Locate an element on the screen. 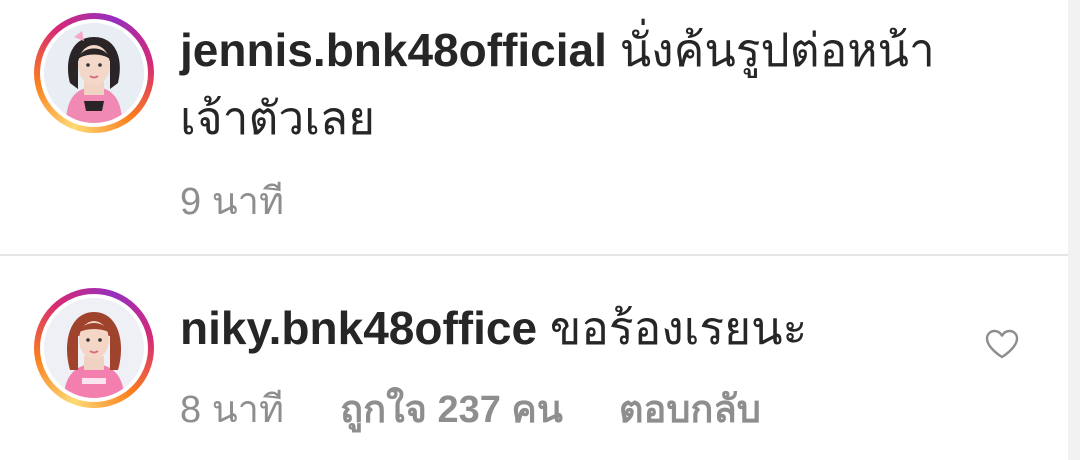 This screenshot has width=1080, height=460. scroll-edge is located at coordinates (1074, 230).